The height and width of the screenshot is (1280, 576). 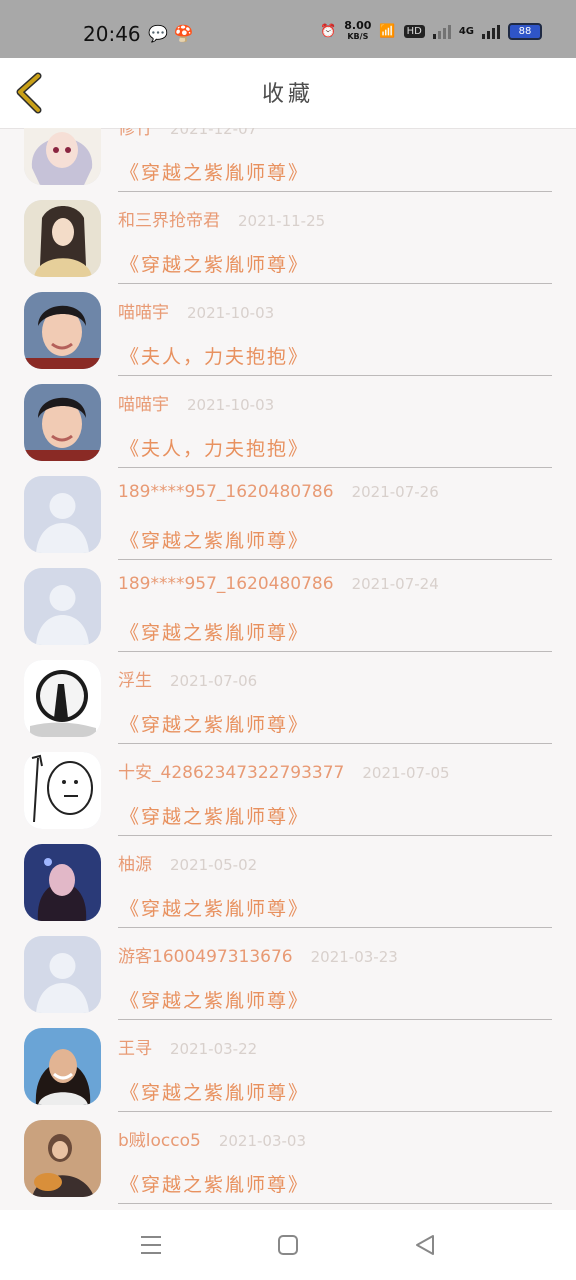 What do you see at coordinates (262, 1141) in the screenshot?
I see `favorite-date: 2021-03-03` at bounding box center [262, 1141].